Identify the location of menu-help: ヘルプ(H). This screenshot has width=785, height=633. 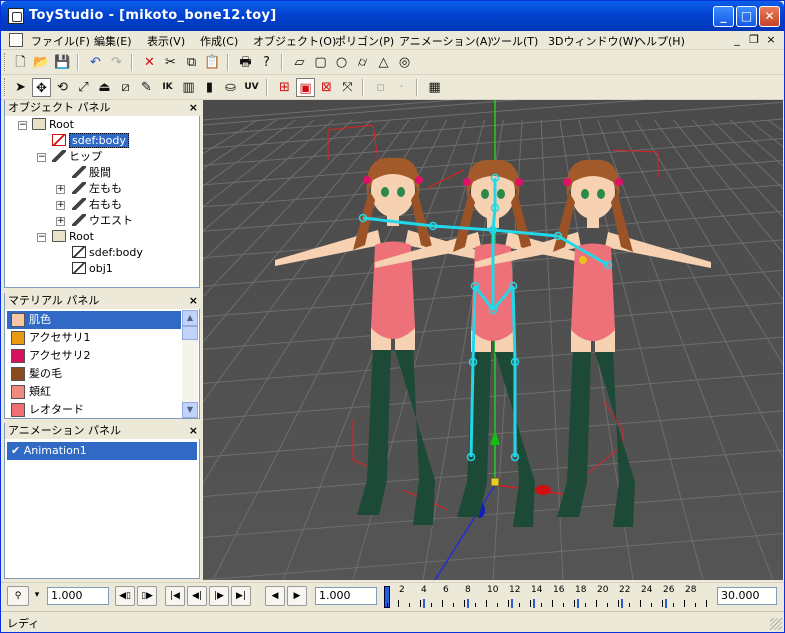
(660, 41).